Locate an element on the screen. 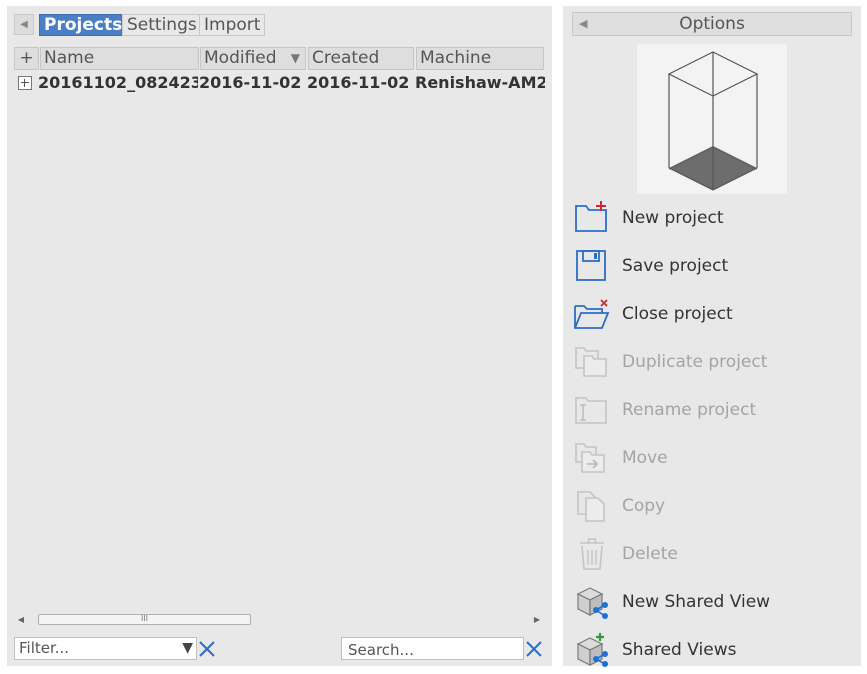 The width and height of the screenshot is (867, 674). new-shared-view-label: New Shared View is located at coordinates (696, 602).